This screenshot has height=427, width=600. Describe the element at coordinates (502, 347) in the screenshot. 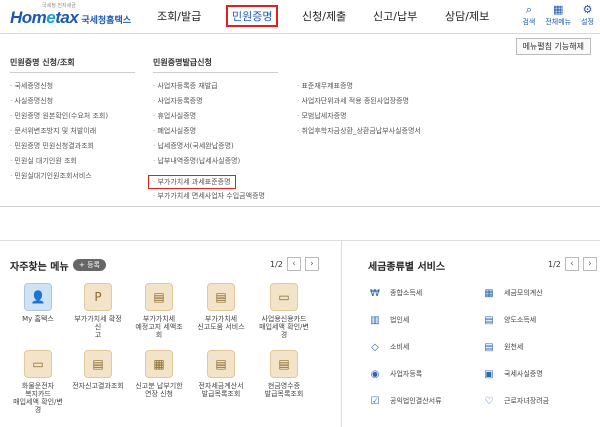

I see `tax-service-item: ▤ 원천세` at that location.